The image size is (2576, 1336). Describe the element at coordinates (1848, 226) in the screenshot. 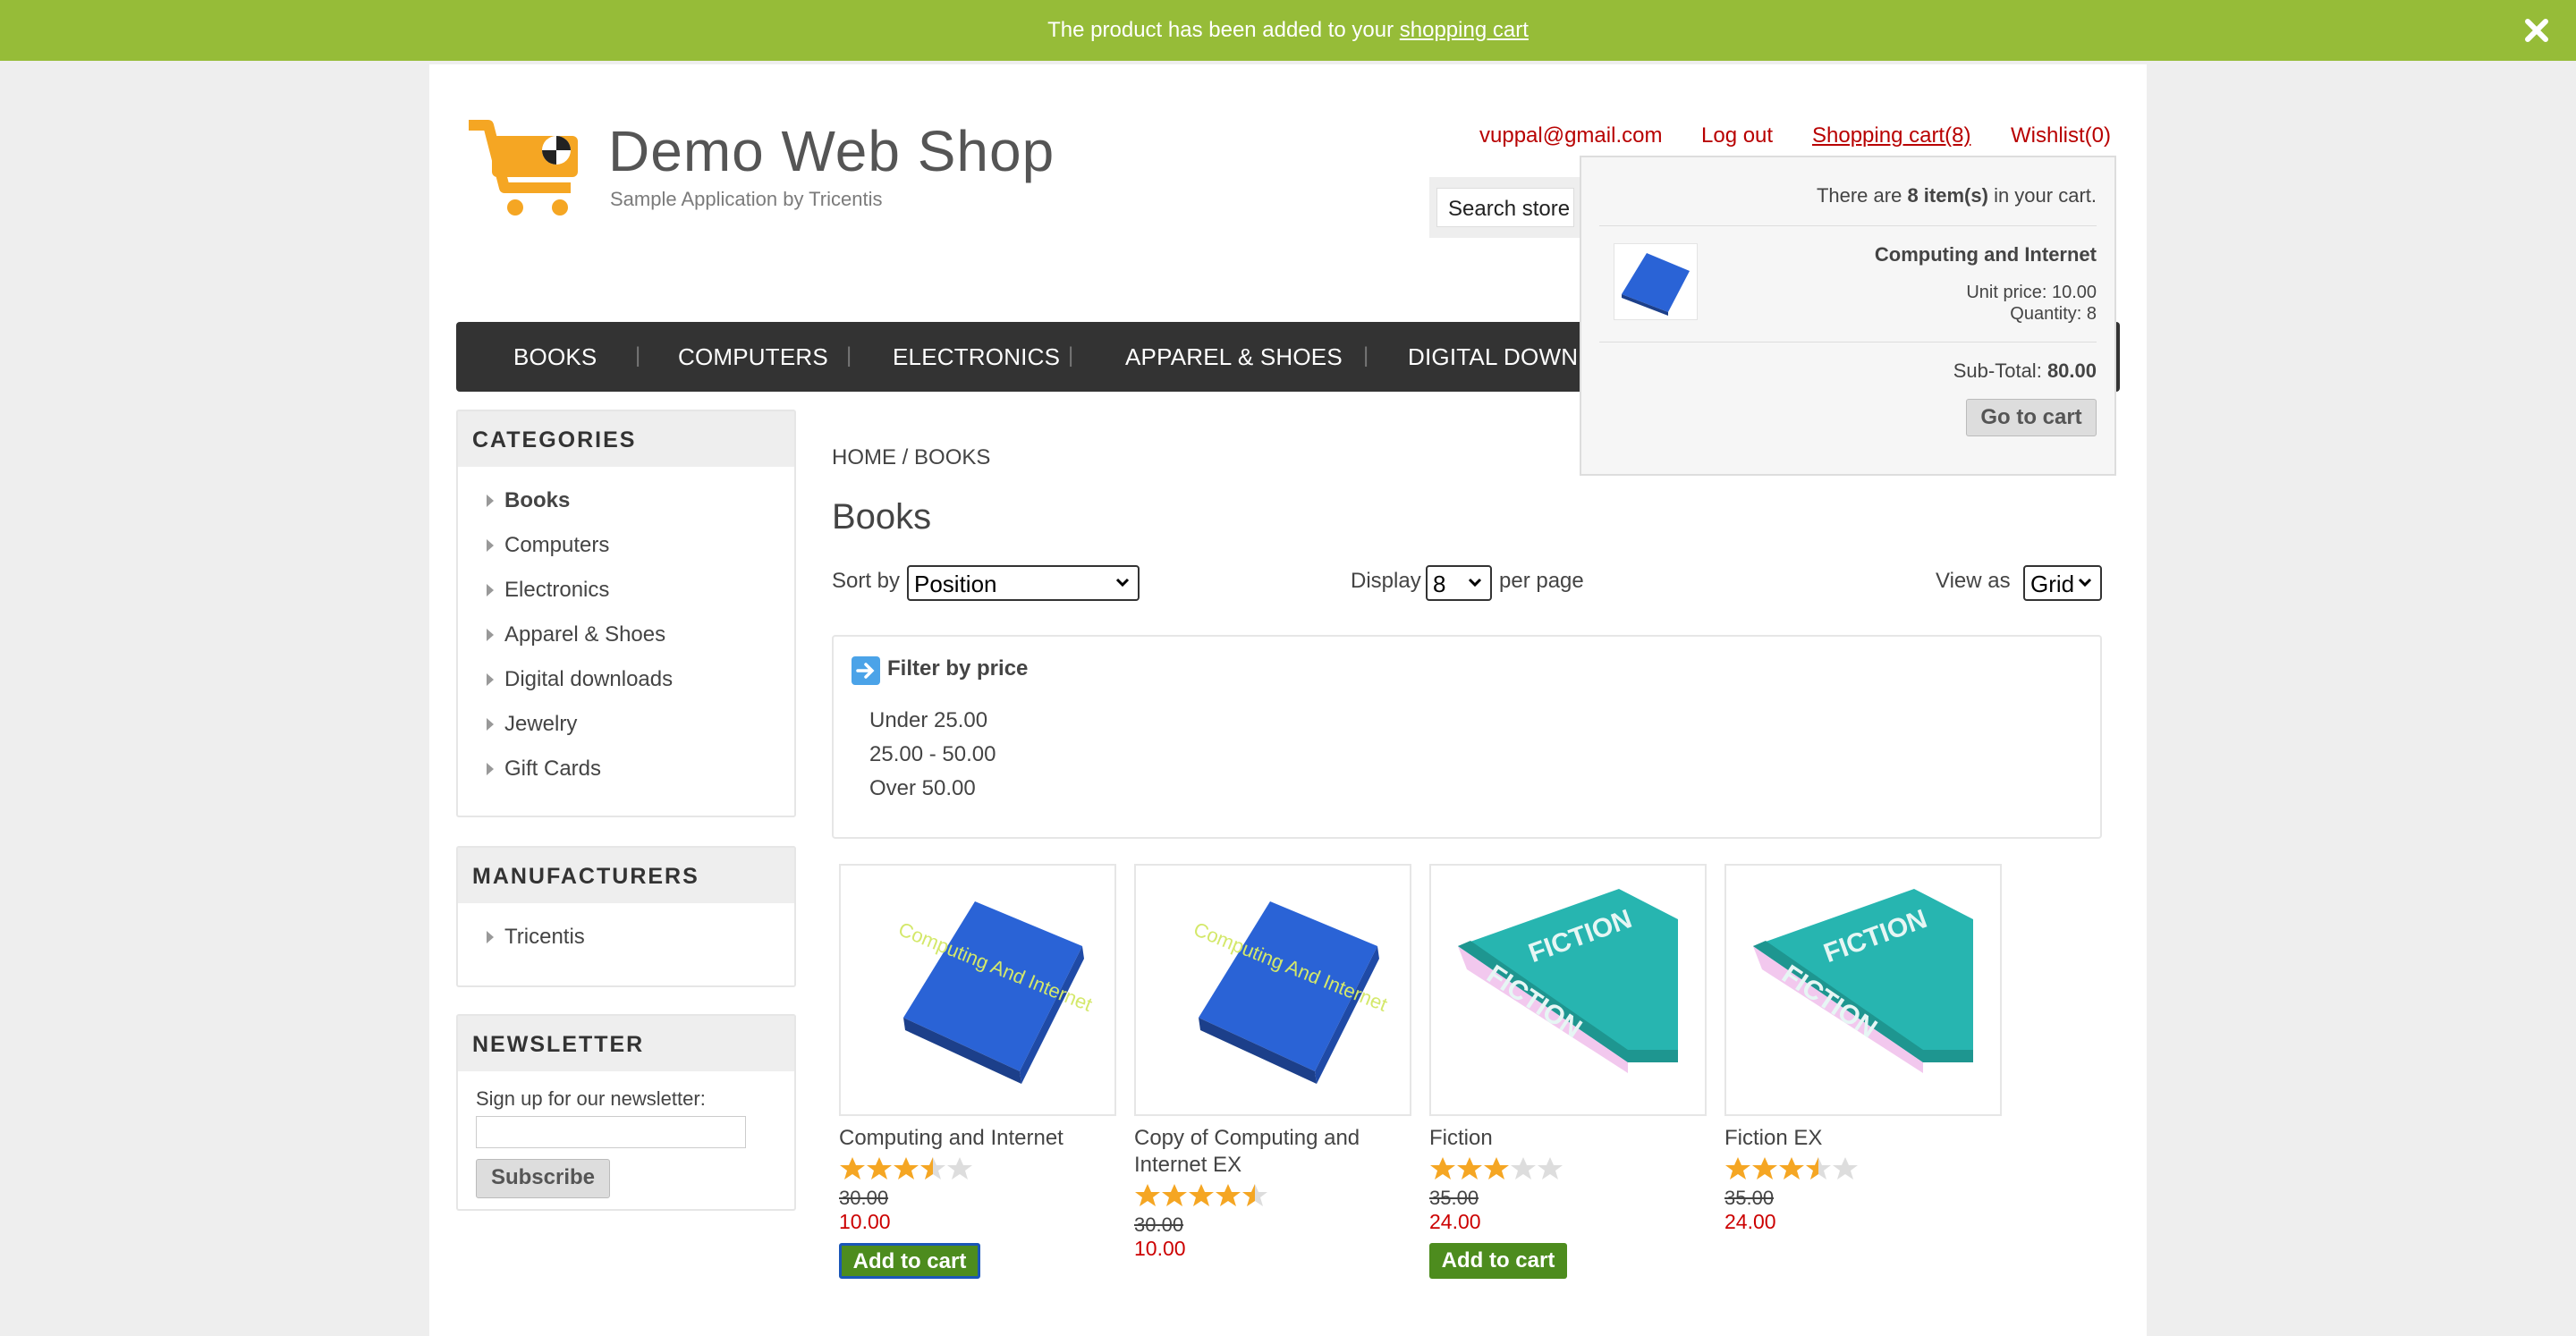

I see `divider` at that location.